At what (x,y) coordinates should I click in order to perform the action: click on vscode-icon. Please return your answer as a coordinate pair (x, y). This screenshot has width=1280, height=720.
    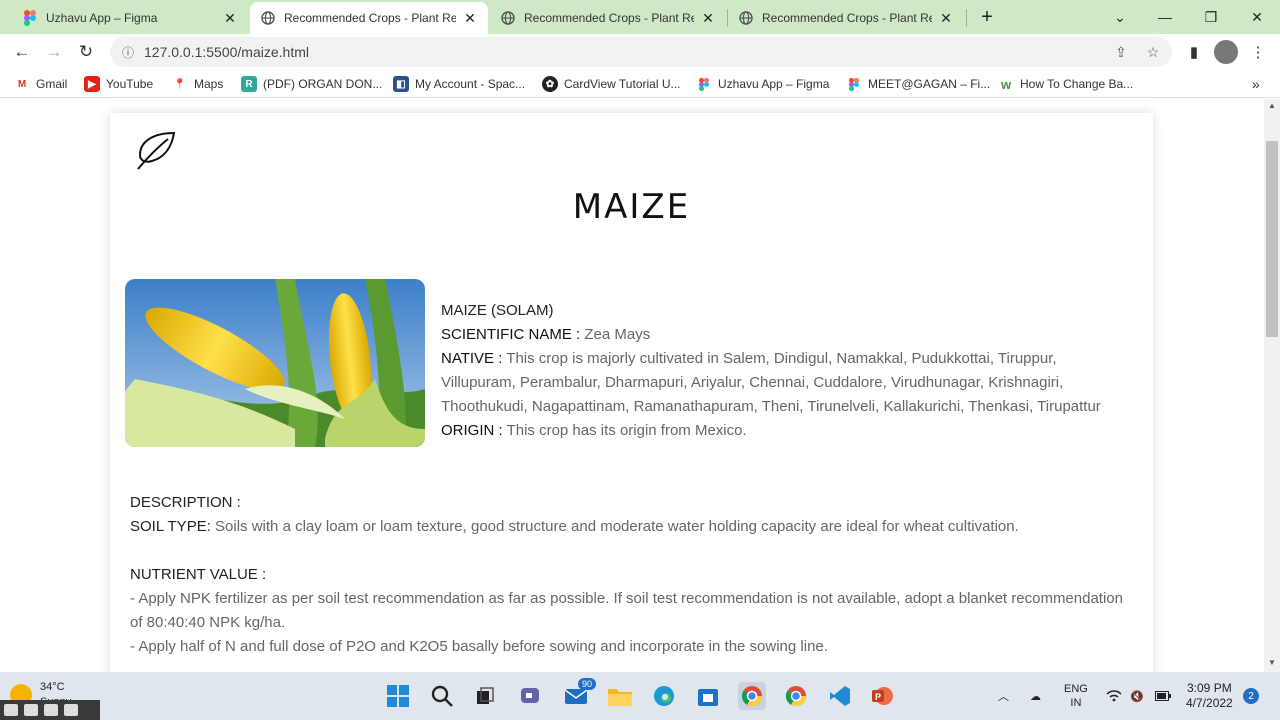
    Looking at the image, I should click on (840, 696).